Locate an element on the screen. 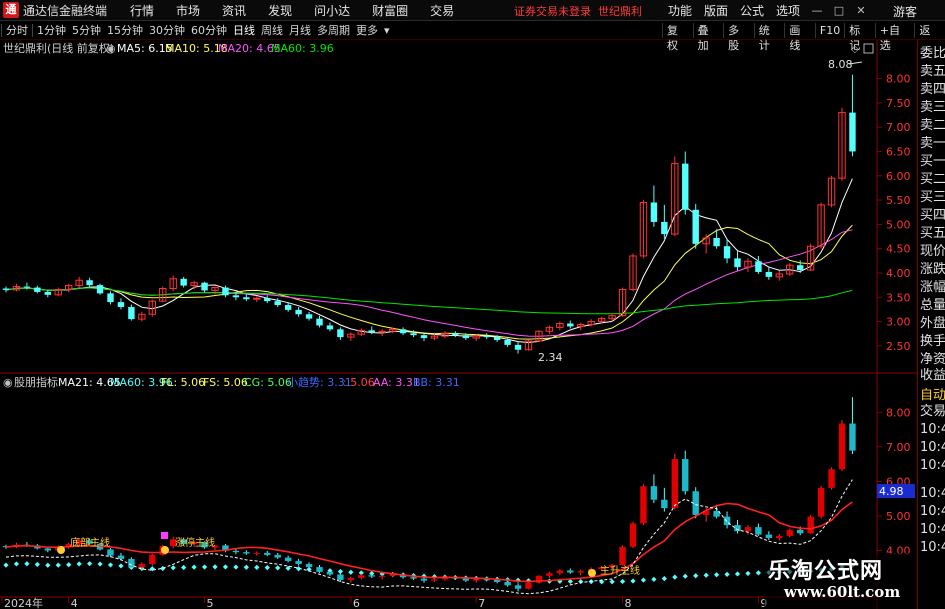  axis-tick-label: 5.50 is located at coordinates (898, 200).